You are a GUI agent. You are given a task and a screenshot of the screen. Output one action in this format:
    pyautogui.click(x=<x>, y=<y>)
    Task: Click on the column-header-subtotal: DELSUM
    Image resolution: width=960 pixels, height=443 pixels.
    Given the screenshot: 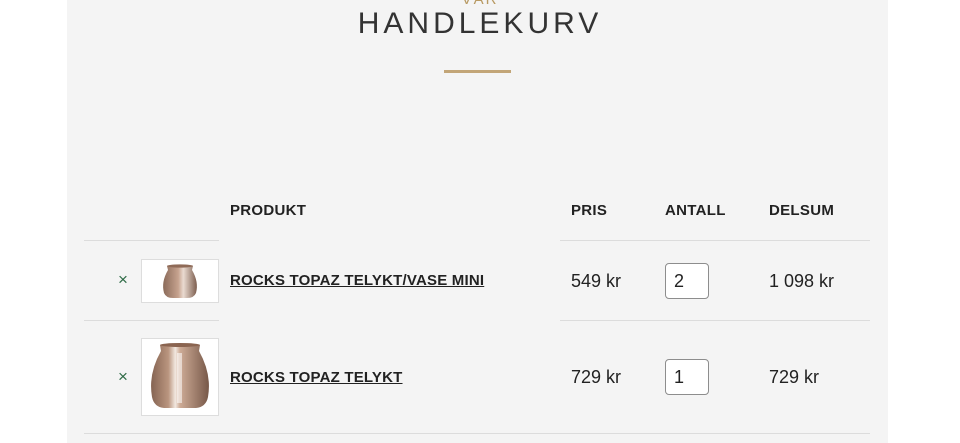 What is the action you would take?
    pyautogui.click(x=802, y=210)
    